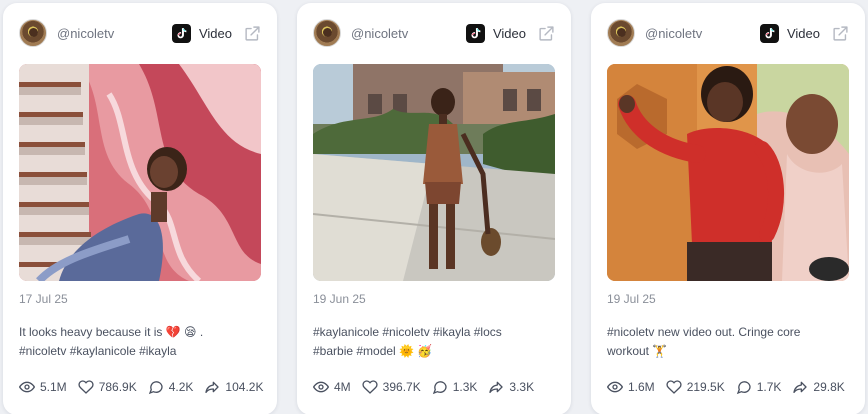  I want to click on views-stat: 5.1M, so click(43, 387).